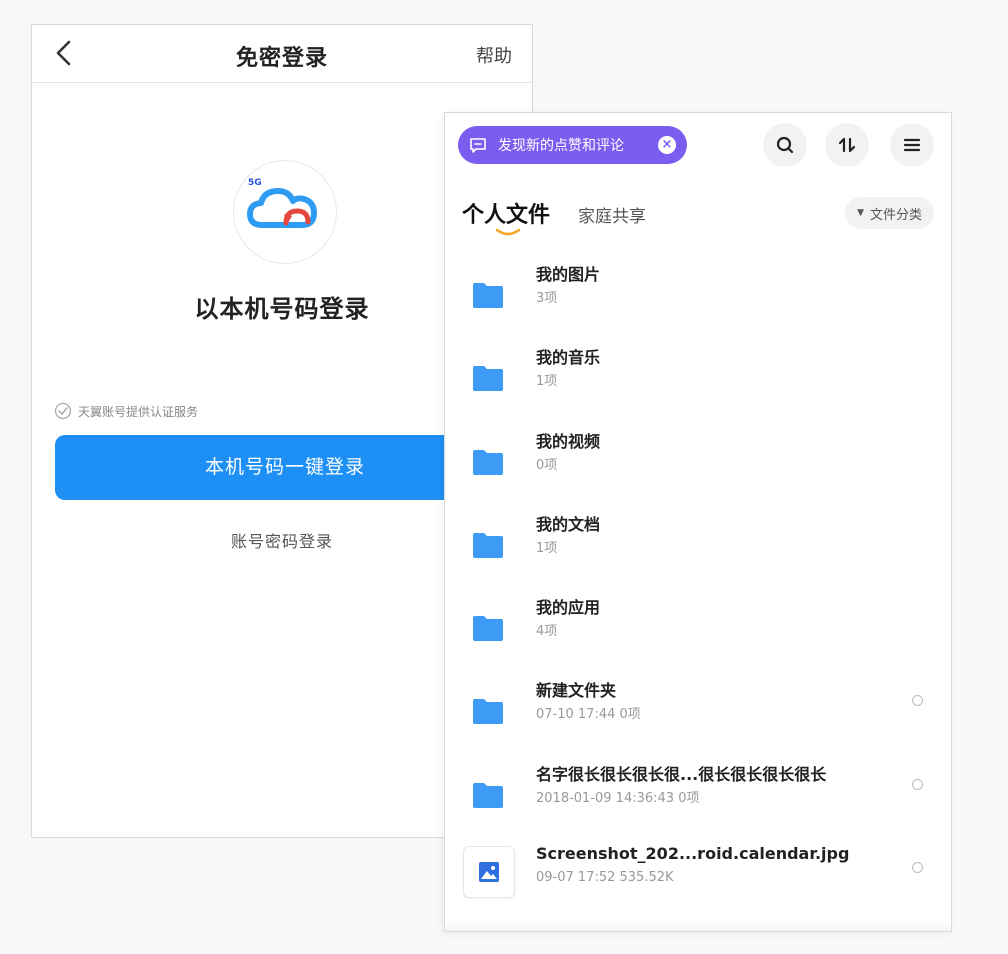  I want to click on sort-icon, so click(847, 145).